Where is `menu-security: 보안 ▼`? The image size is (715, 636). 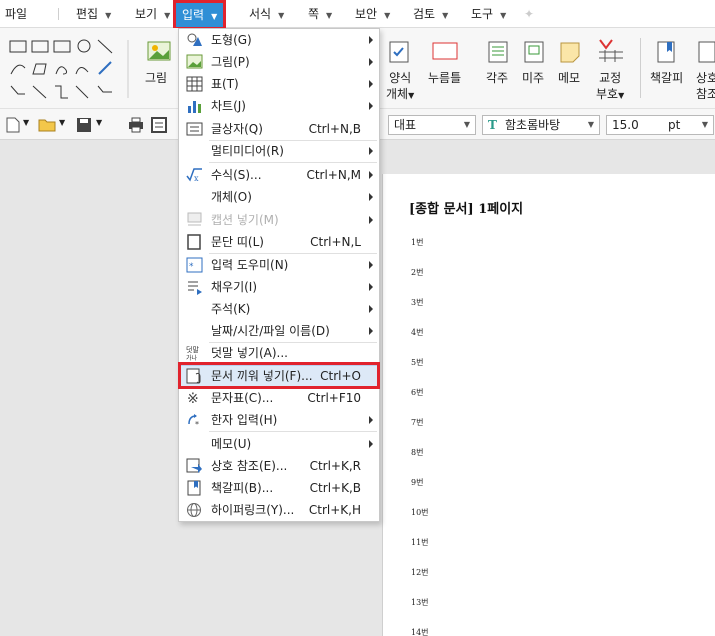 menu-security: 보안 ▼ is located at coordinates (372, 14).